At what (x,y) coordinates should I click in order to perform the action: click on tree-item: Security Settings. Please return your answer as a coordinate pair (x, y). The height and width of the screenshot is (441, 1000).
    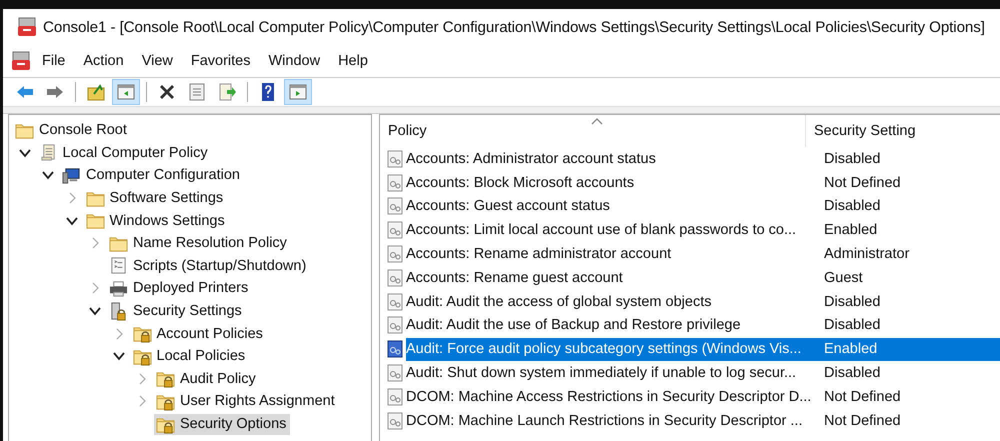
    Looking at the image, I should click on (176, 311).